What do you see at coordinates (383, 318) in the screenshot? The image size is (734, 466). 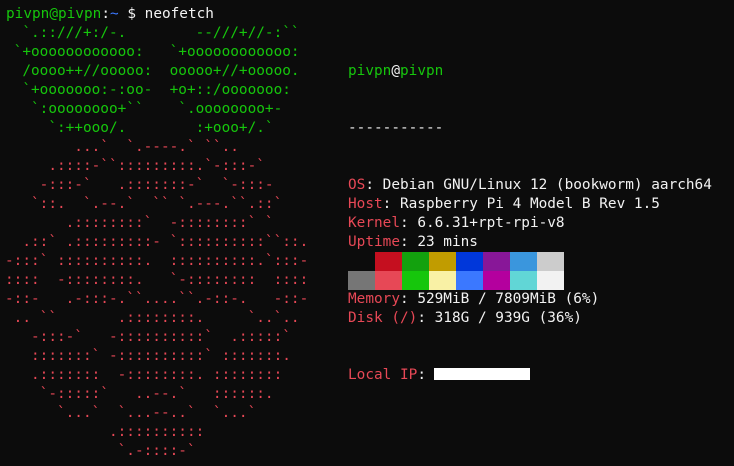 I see `info-key: Disk (/)` at bounding box center [383, 318].